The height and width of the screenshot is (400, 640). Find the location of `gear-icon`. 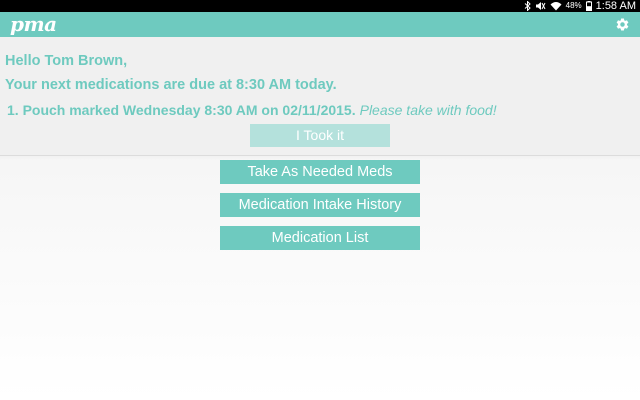

gear-icon is located at coordinates (622, 24).